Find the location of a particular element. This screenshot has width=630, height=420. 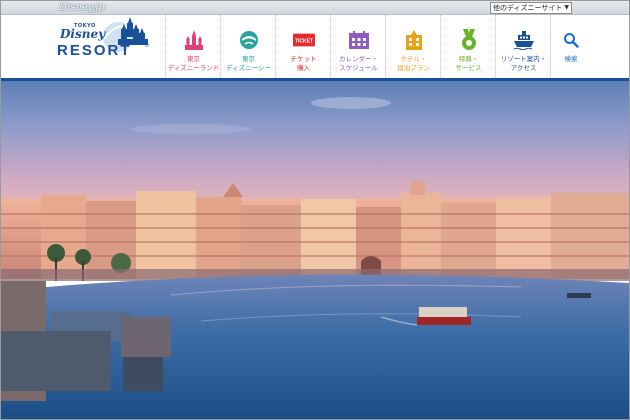

nav-item-calendar: カレンダー・ スケジュール is located at coordinates (357, 47).